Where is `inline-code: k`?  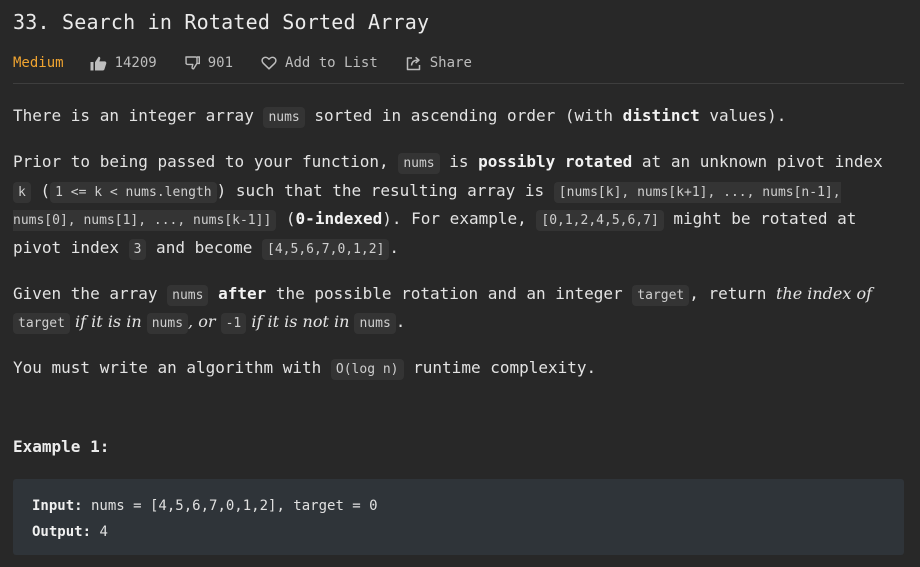 inline-code: k is located at coordinates (22, 192).